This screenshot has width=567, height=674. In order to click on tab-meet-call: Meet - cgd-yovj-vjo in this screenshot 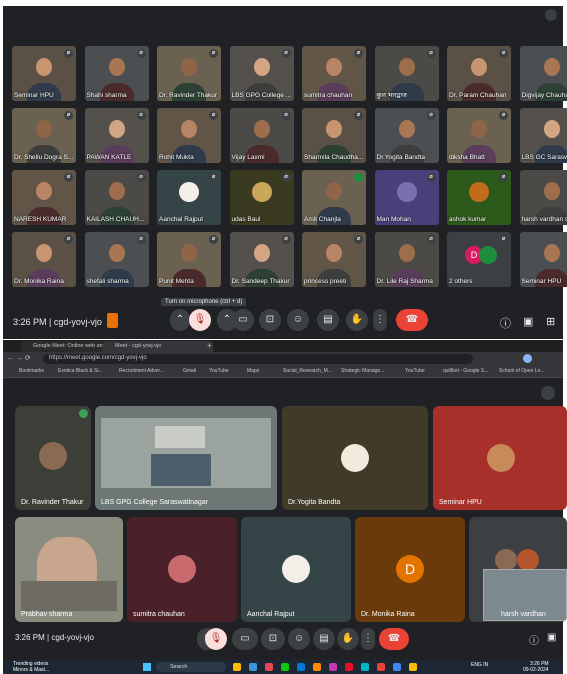, I will do `click(158, 346)`.